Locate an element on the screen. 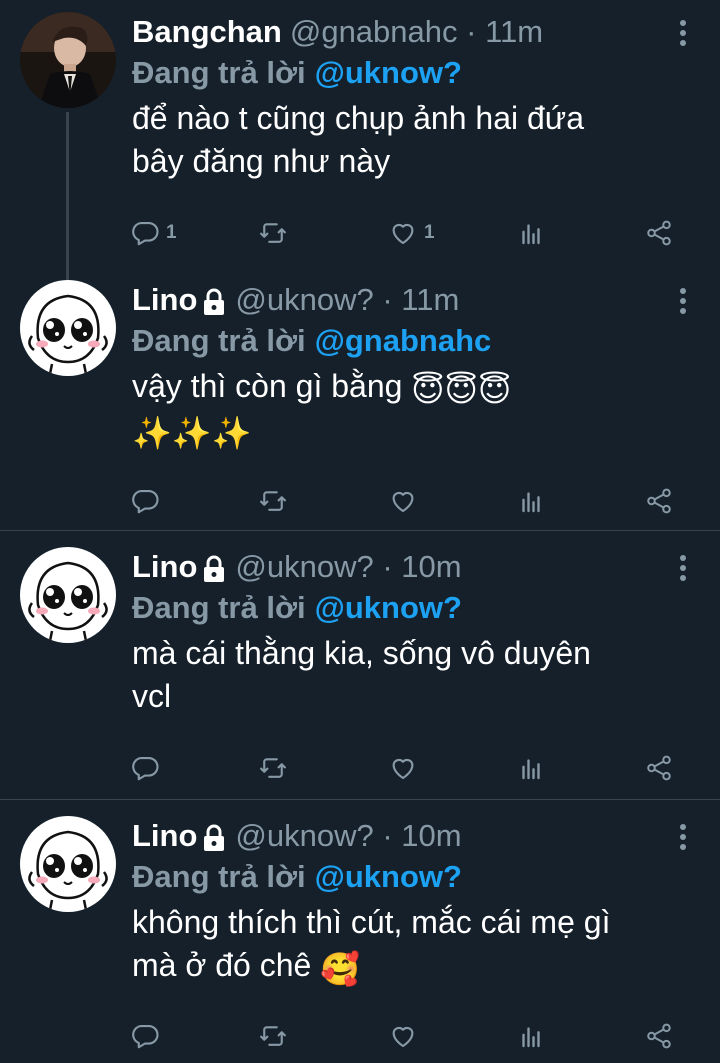 The height and width of the screenshot is (1063, 720). reply-mention-link: @gnabnahc is located at coordinates (403, 341).